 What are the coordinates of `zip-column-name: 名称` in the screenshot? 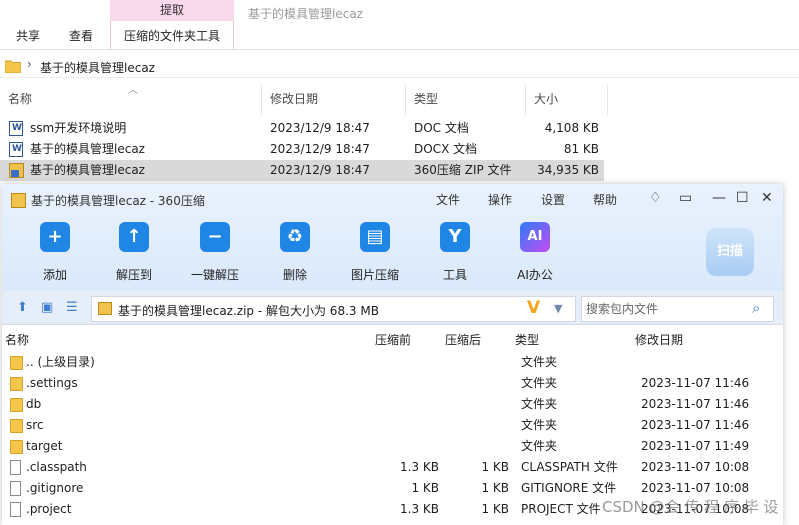 It's located at (17, 339).